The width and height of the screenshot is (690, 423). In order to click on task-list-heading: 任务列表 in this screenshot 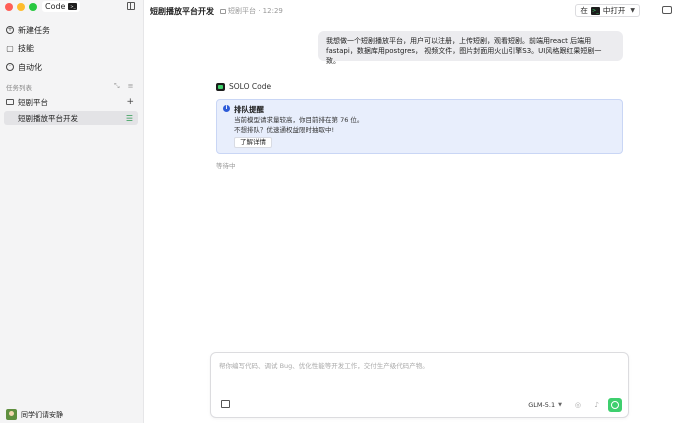, I will do `click(19, 88)`.